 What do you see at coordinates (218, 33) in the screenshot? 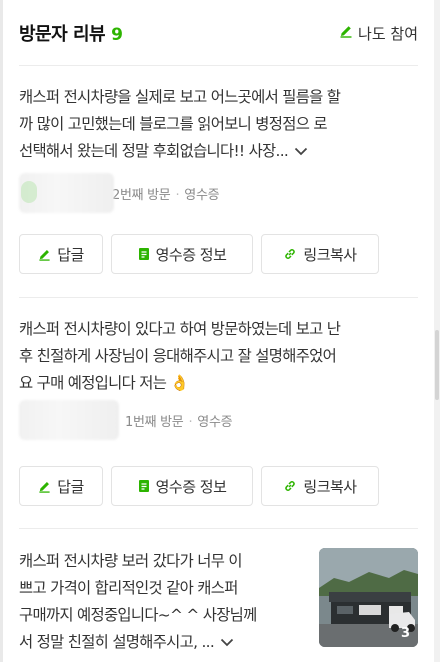
I see `reviews-header: 방문자 리뷰 9 나도 참여` at bounding box center [218, 33].